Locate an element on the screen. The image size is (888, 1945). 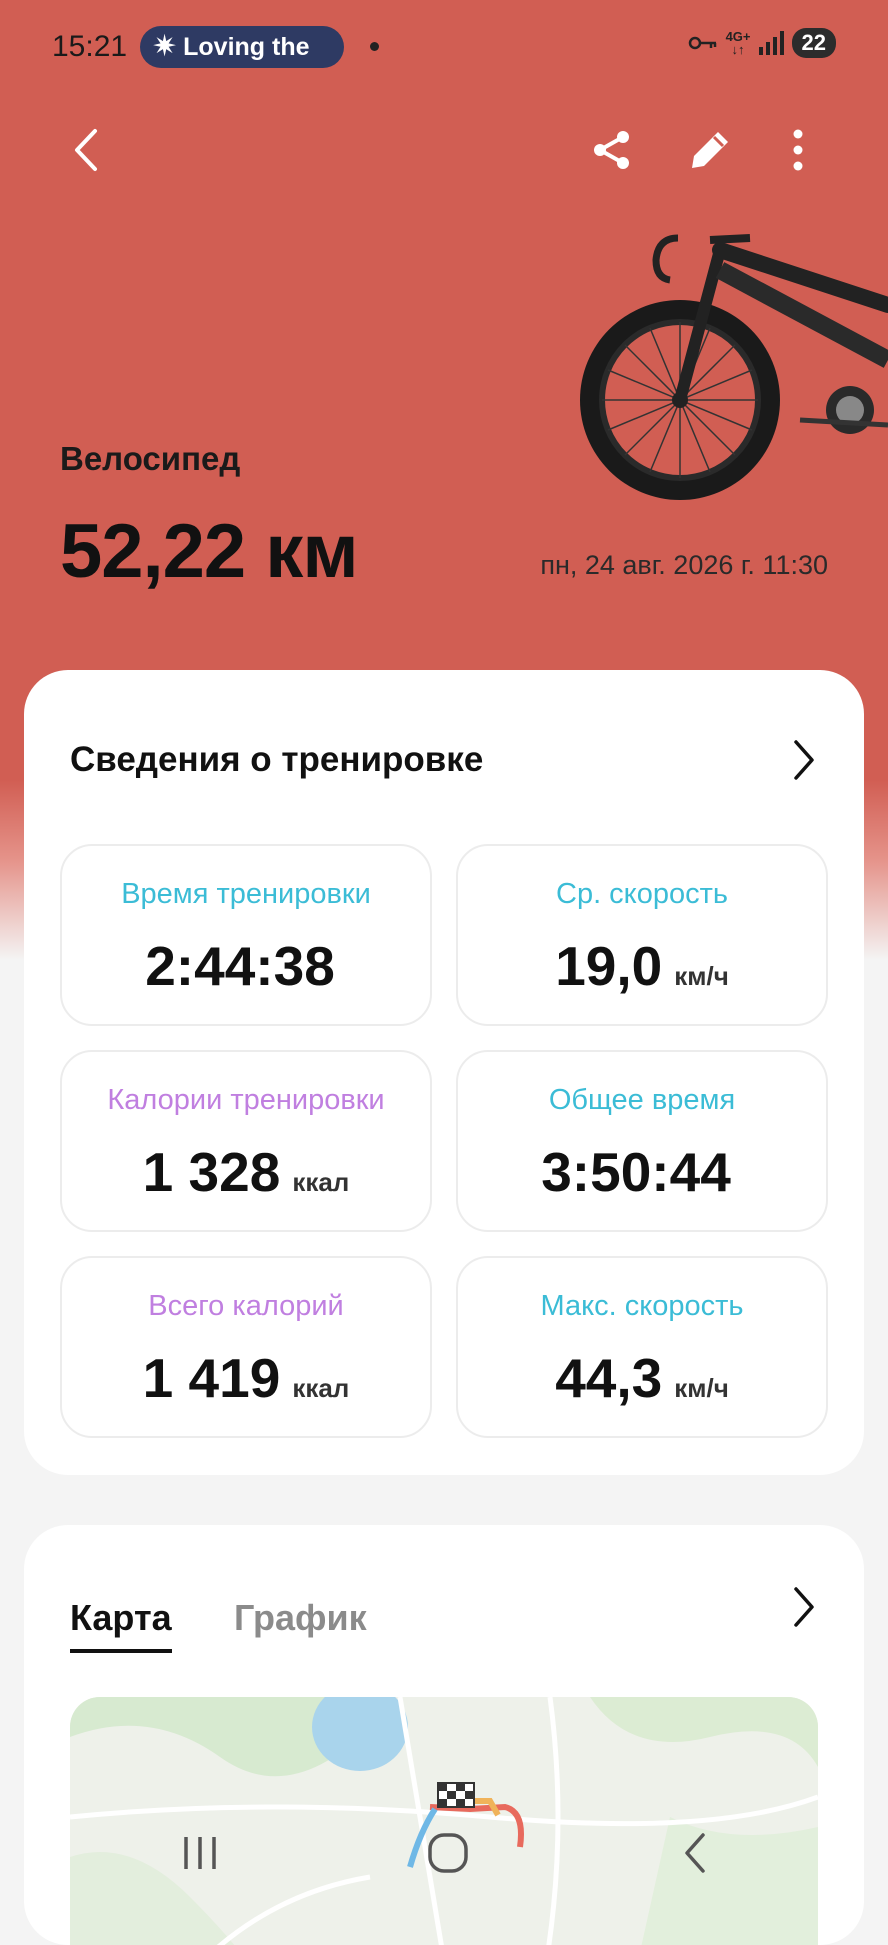
recent-apps-button is located at coordinates (200, 1853).